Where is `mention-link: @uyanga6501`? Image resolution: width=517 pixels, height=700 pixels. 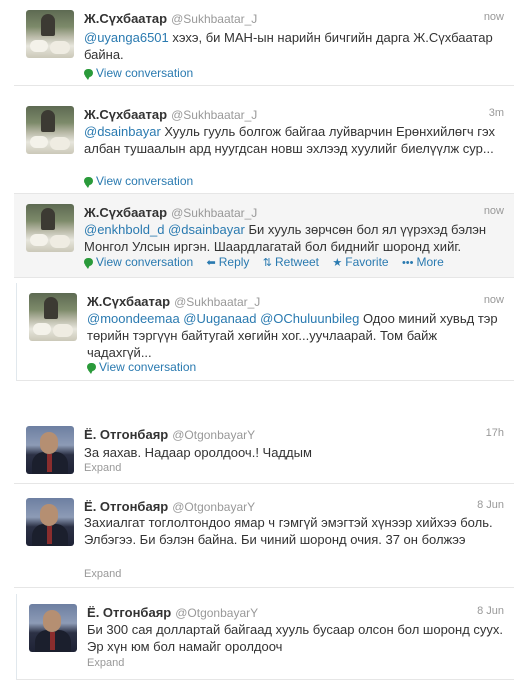 mention-link: @uyanga6501 is located at coordinates (126, 37).